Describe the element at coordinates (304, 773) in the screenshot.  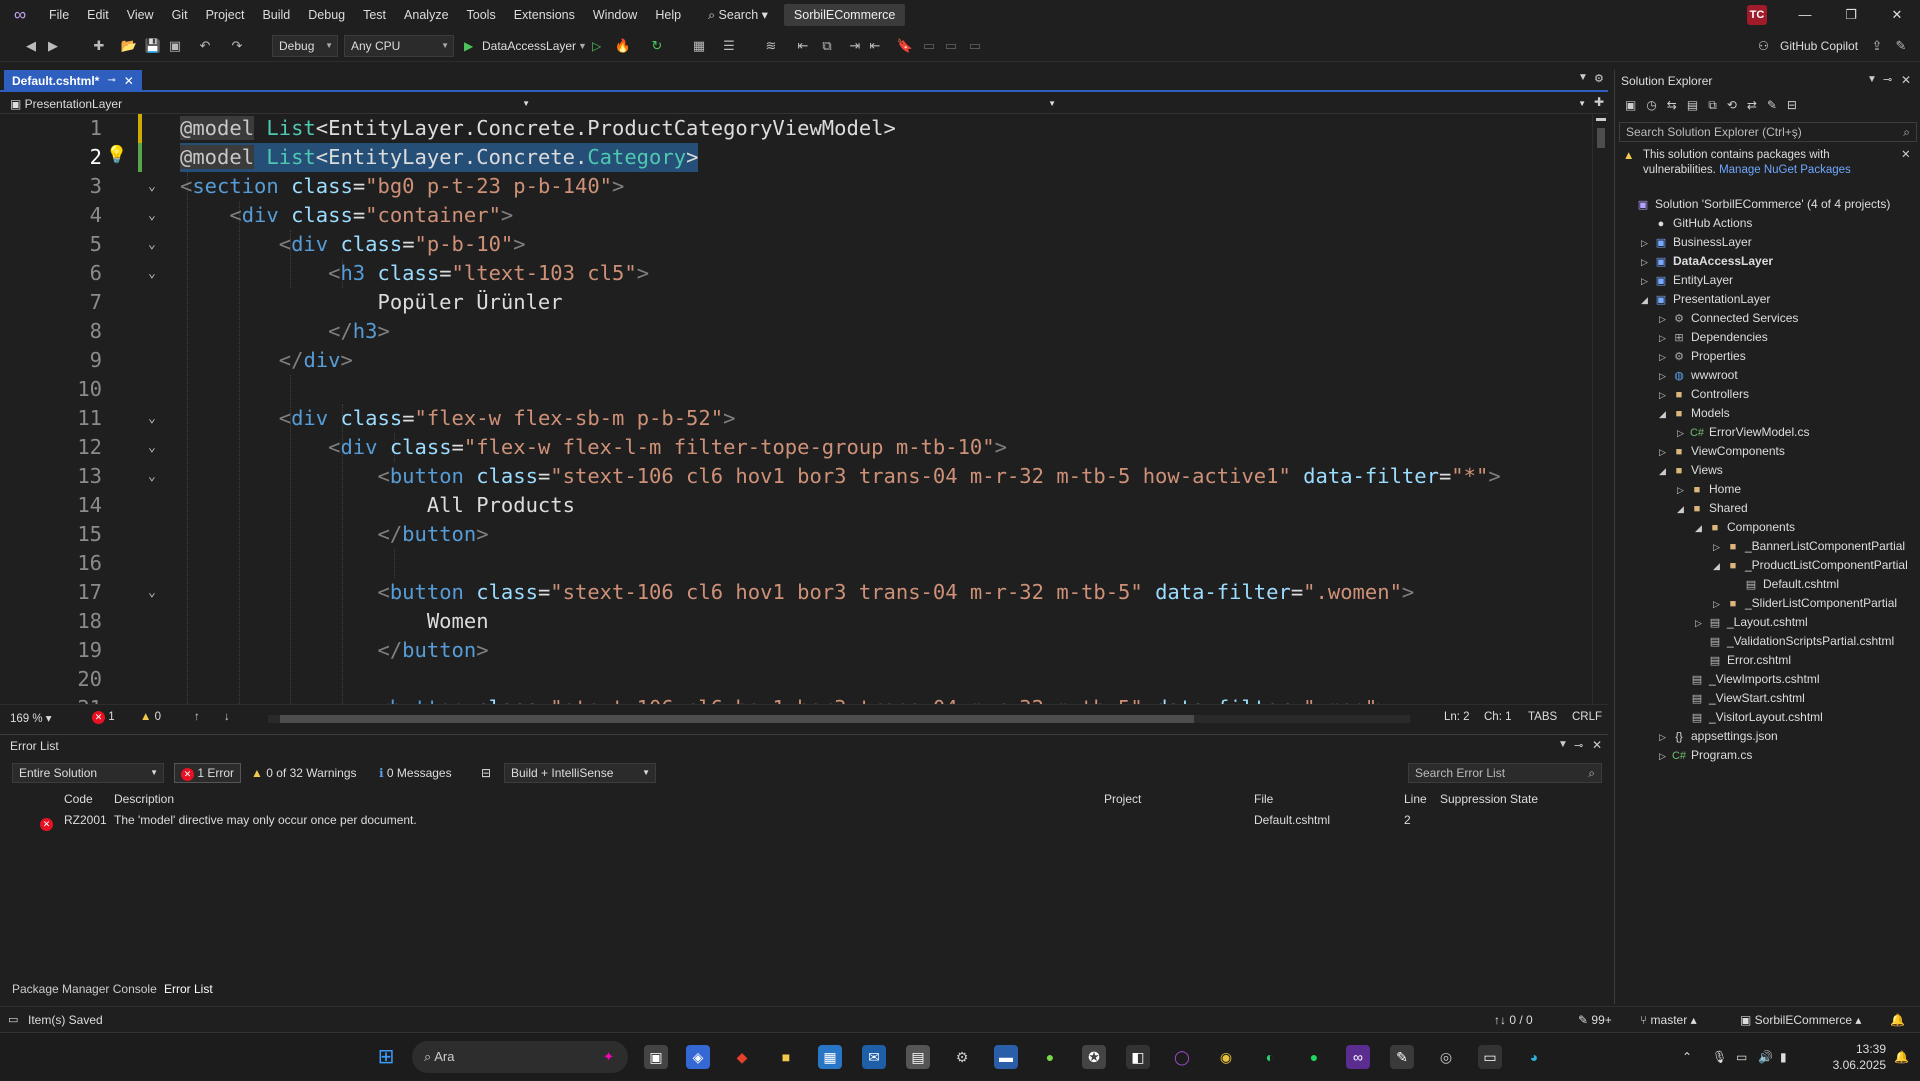
I see `warnings-filter-button: ▲ 0 of 32 Warnings` at that location.